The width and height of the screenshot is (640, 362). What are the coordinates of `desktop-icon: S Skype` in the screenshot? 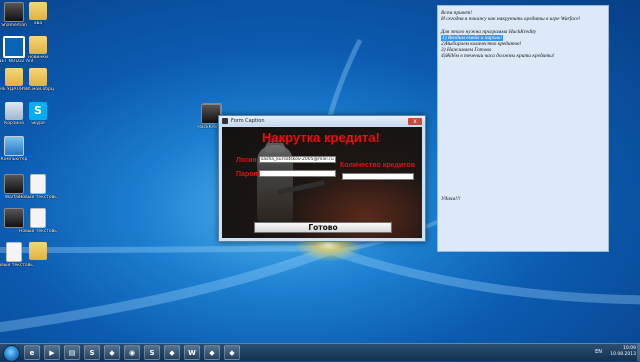 It's located at (38, 114).